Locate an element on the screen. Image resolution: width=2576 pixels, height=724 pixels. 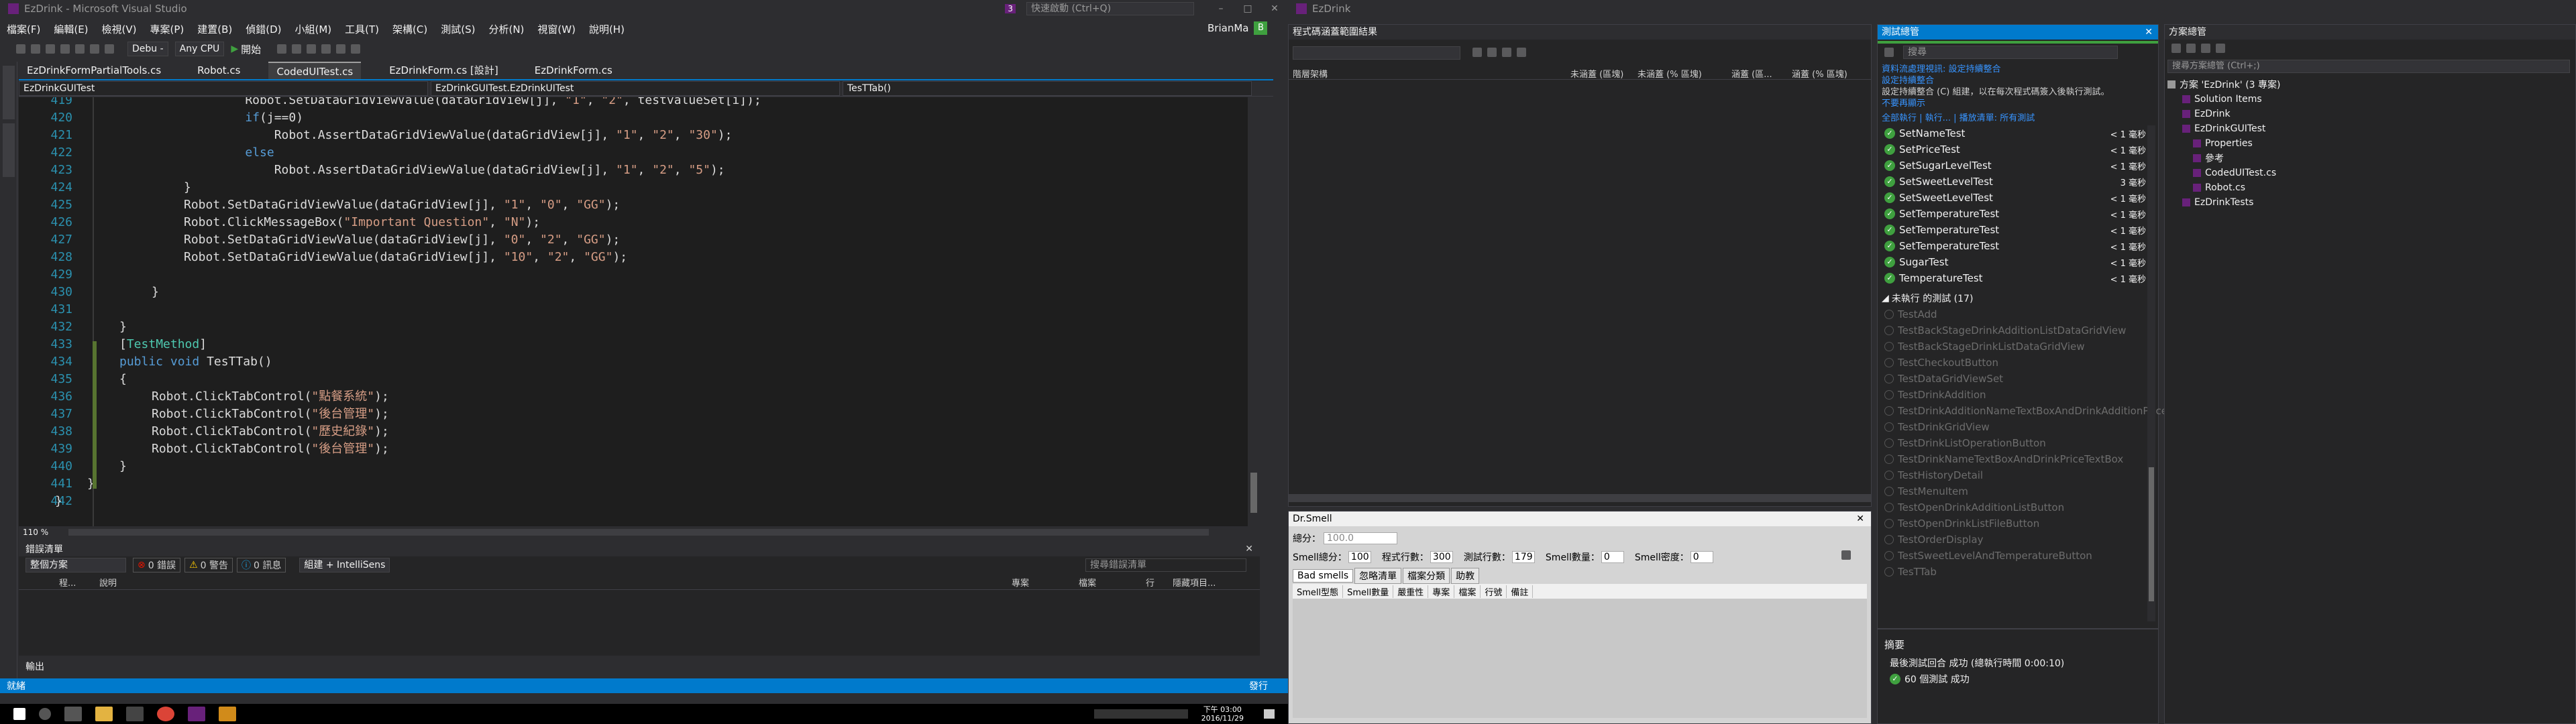
code-line: else is located at coordinates (245, 153).